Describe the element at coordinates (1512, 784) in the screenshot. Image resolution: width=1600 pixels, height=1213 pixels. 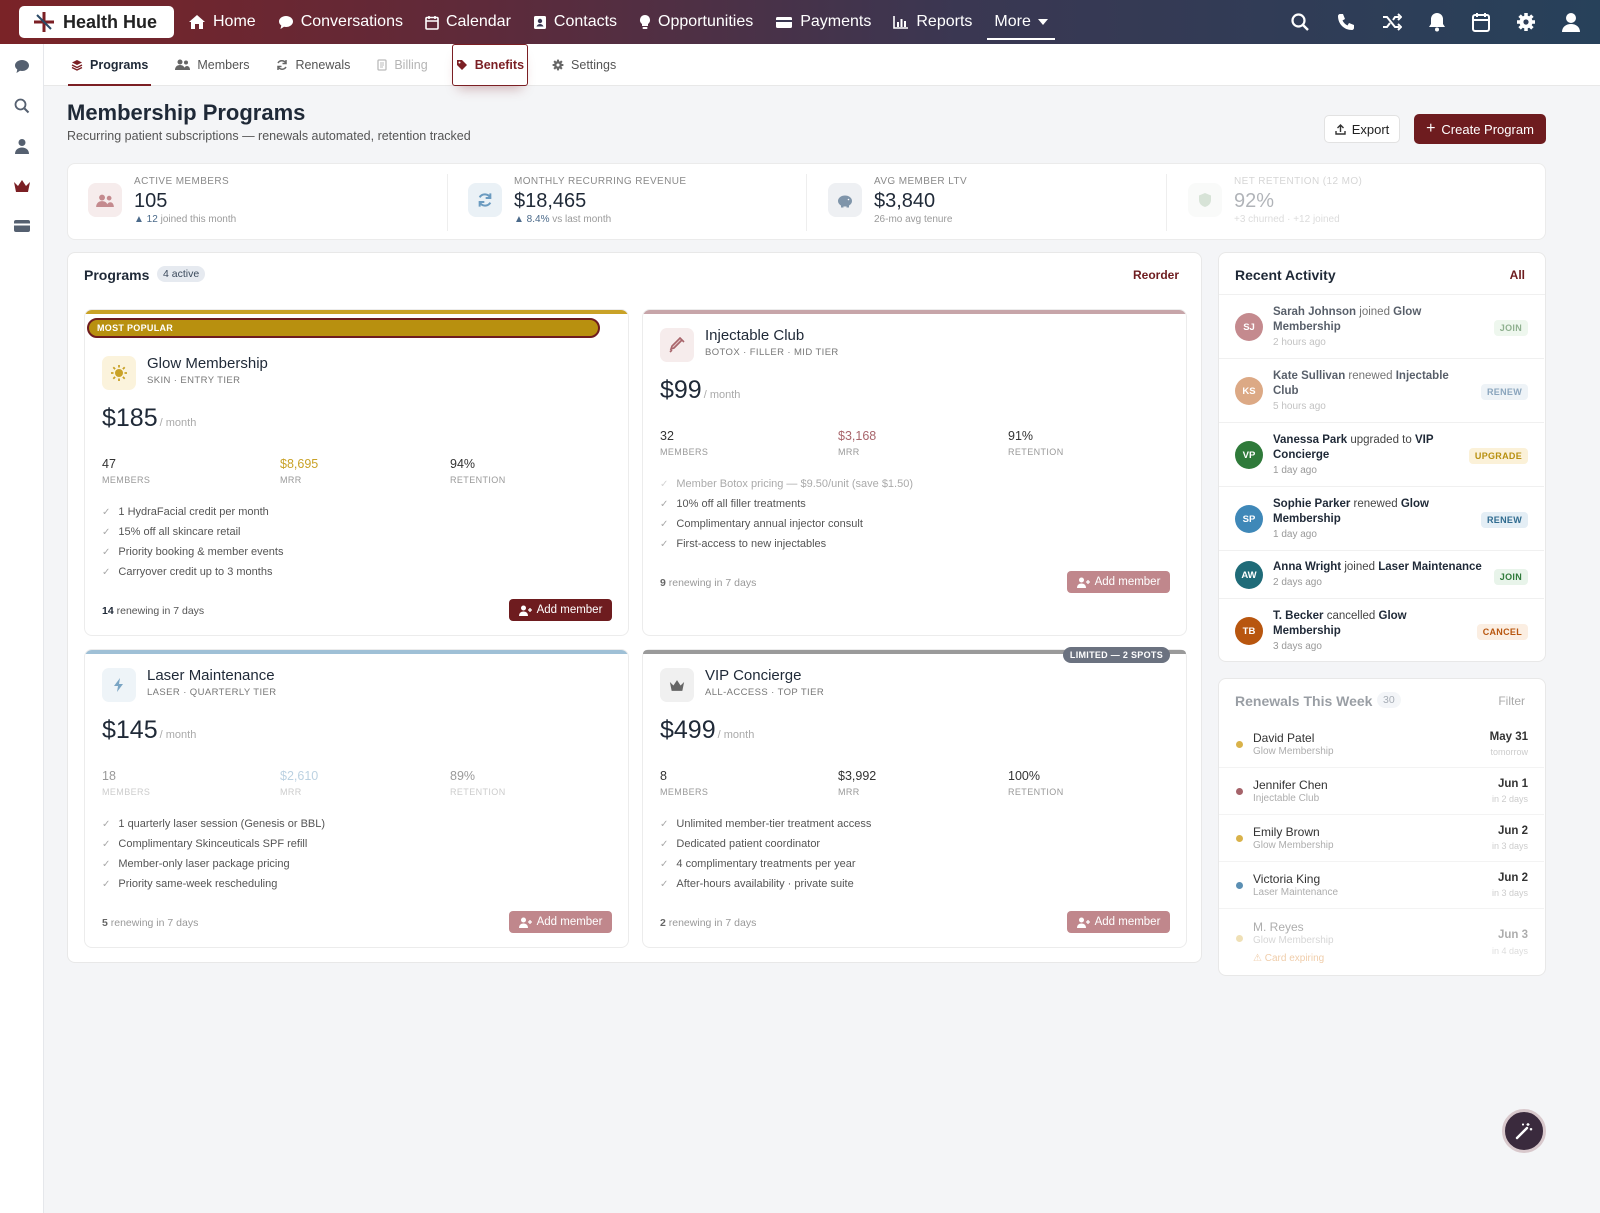
I see `renewal-date: Jun 1` at that location.